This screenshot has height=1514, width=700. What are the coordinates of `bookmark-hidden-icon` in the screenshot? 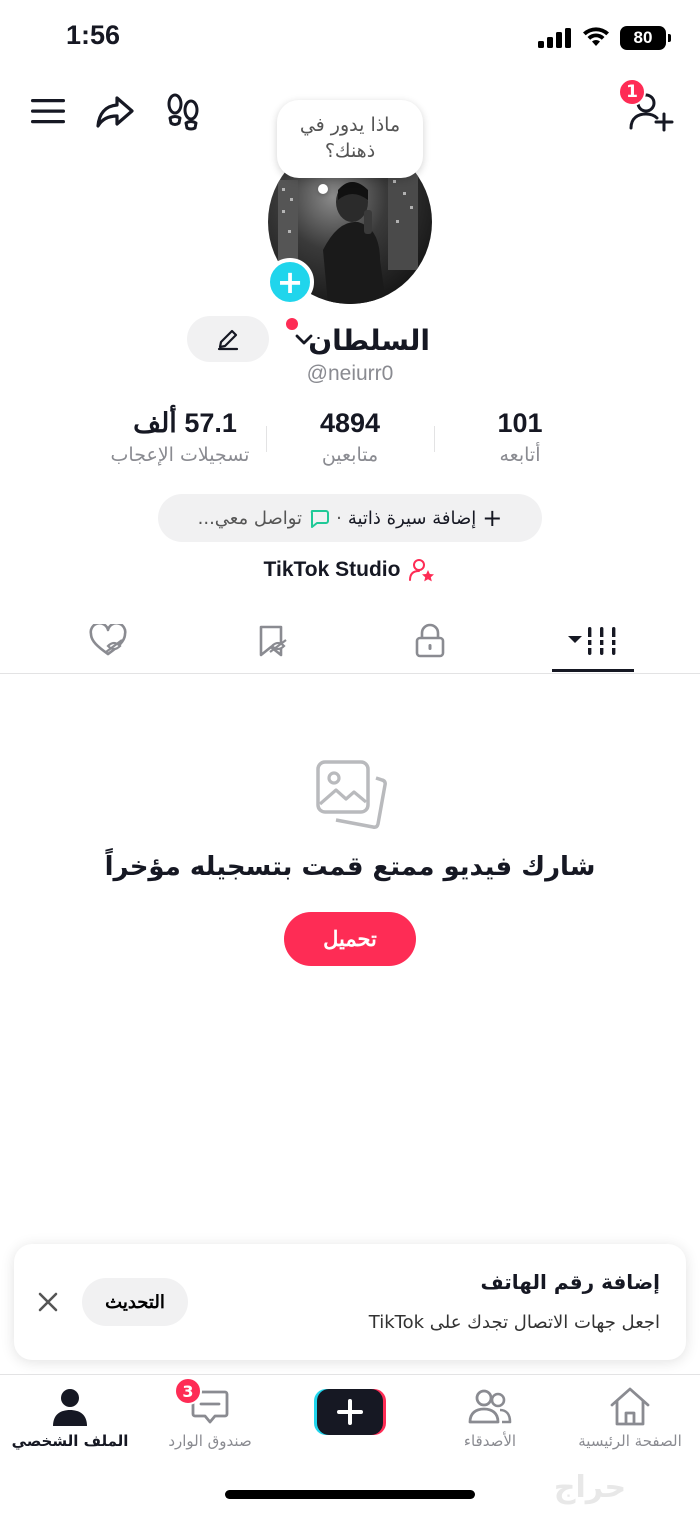 It's located at (273, 641).